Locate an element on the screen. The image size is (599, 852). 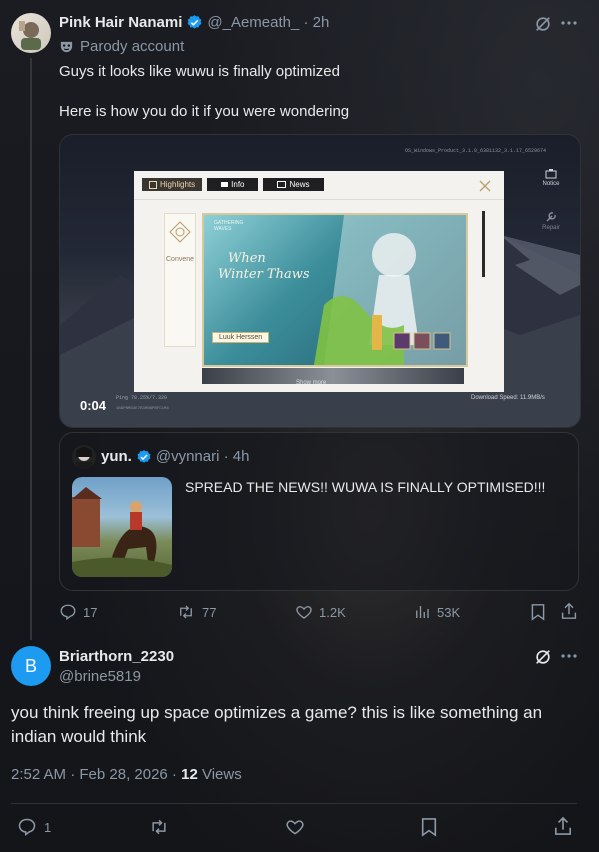
post-header: Pink Hair Nanami @_Aemeath_ · 2h is located at coordinates (194, 22).